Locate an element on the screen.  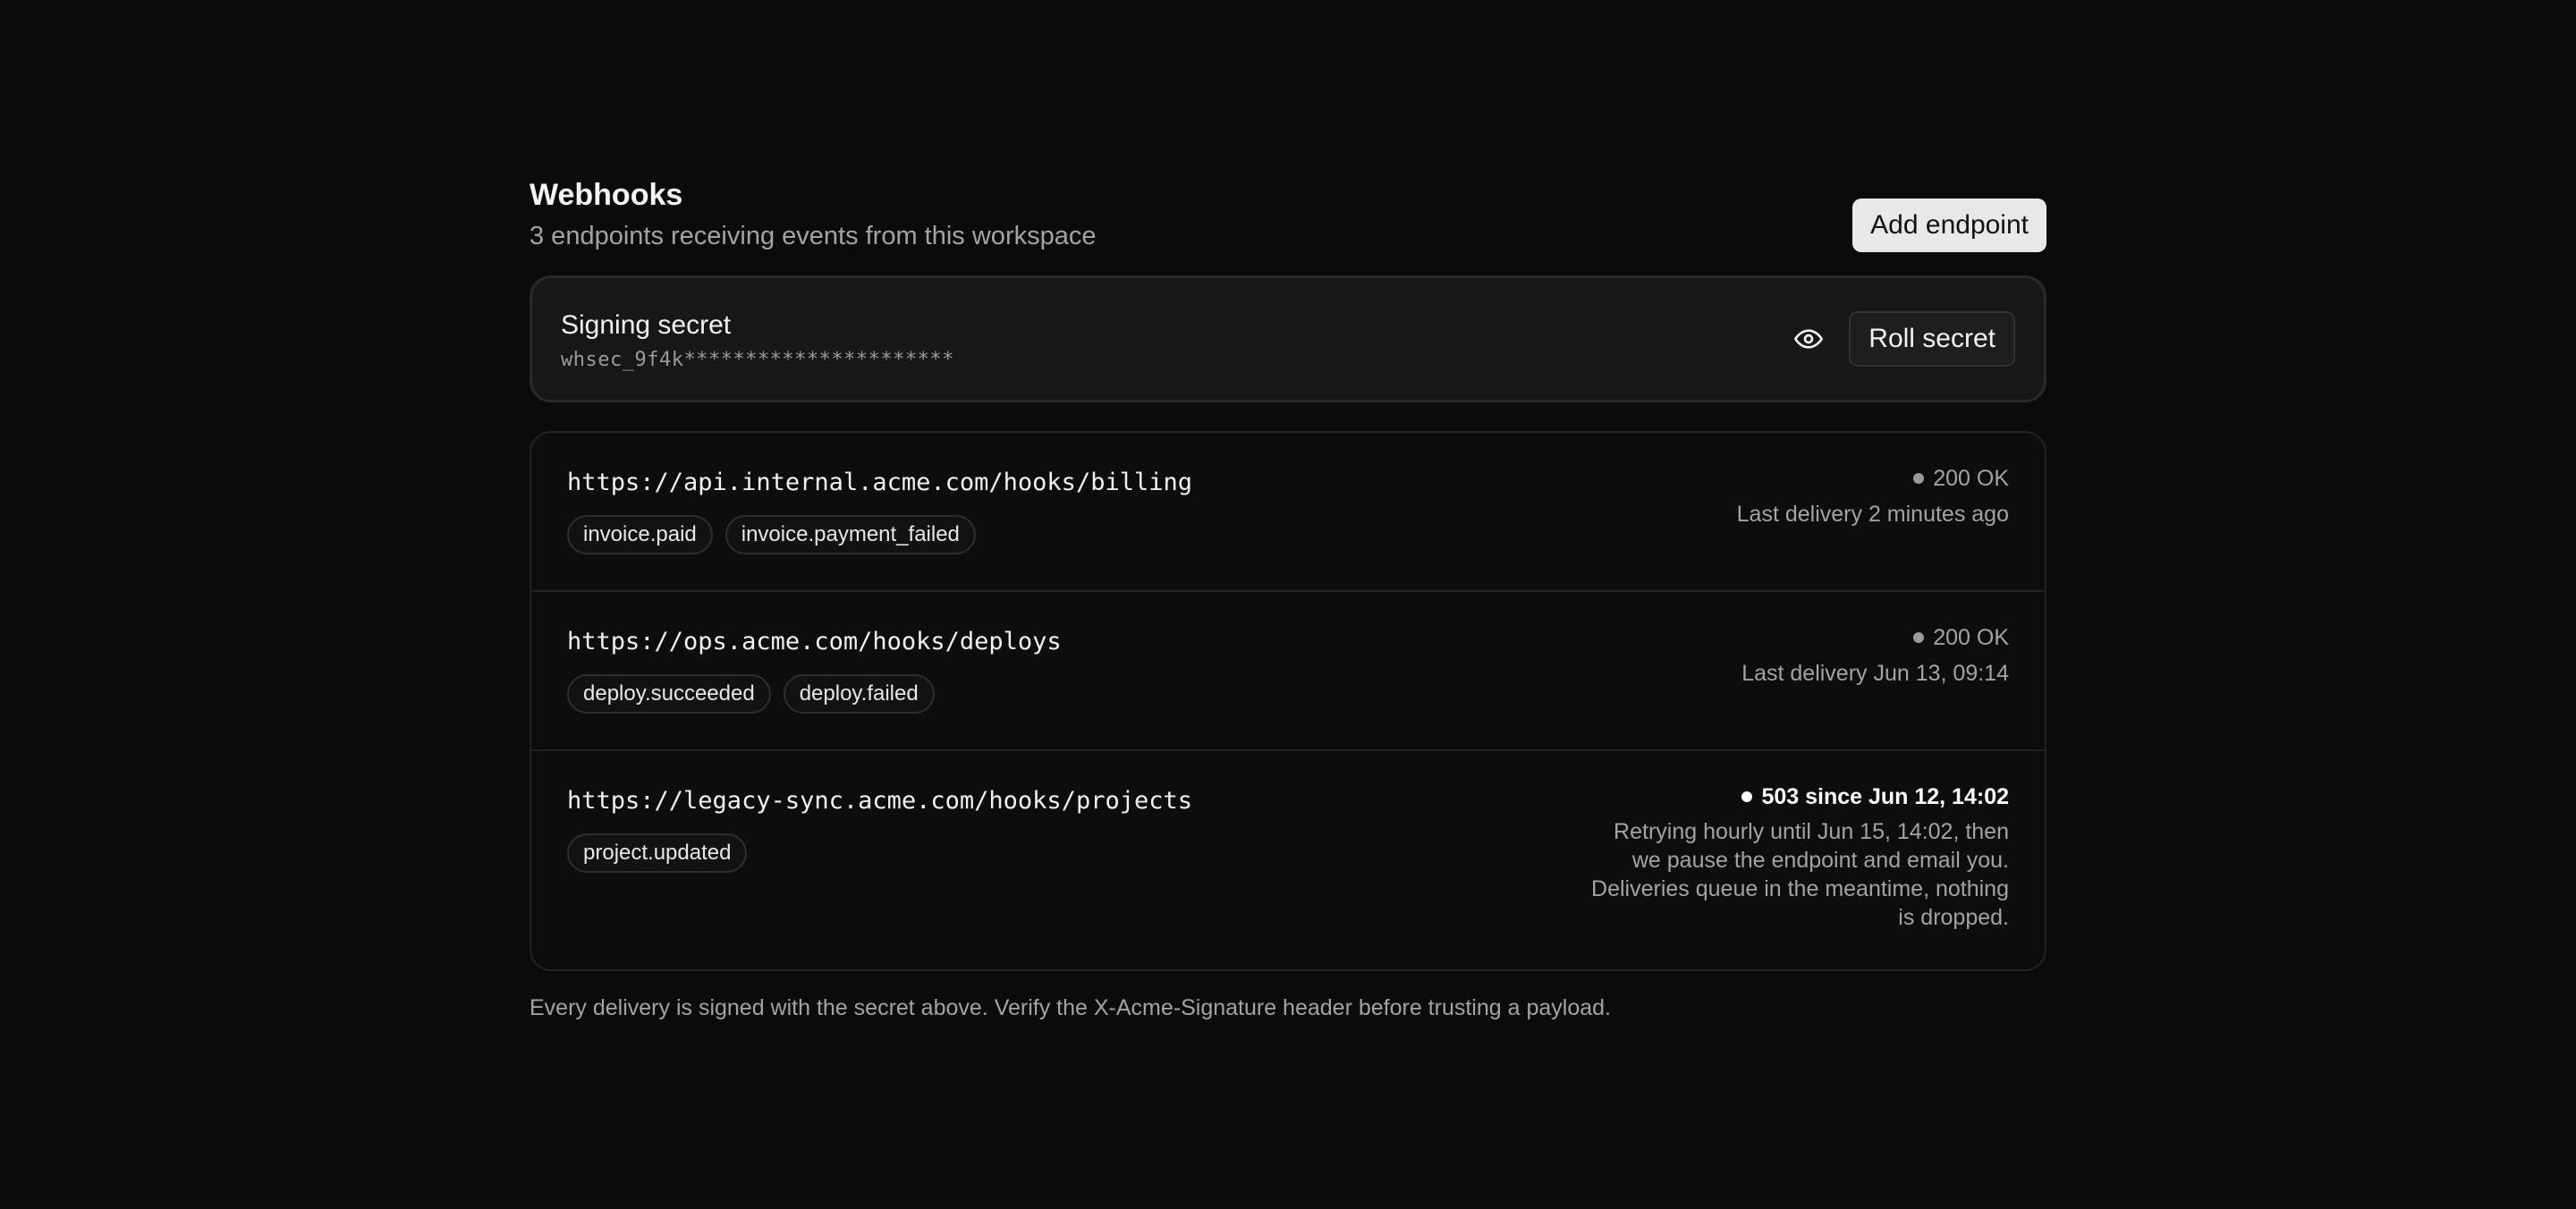
last-delivery: Last delivery Jun 13, 09:14 is located at coordinates (1875, 673).